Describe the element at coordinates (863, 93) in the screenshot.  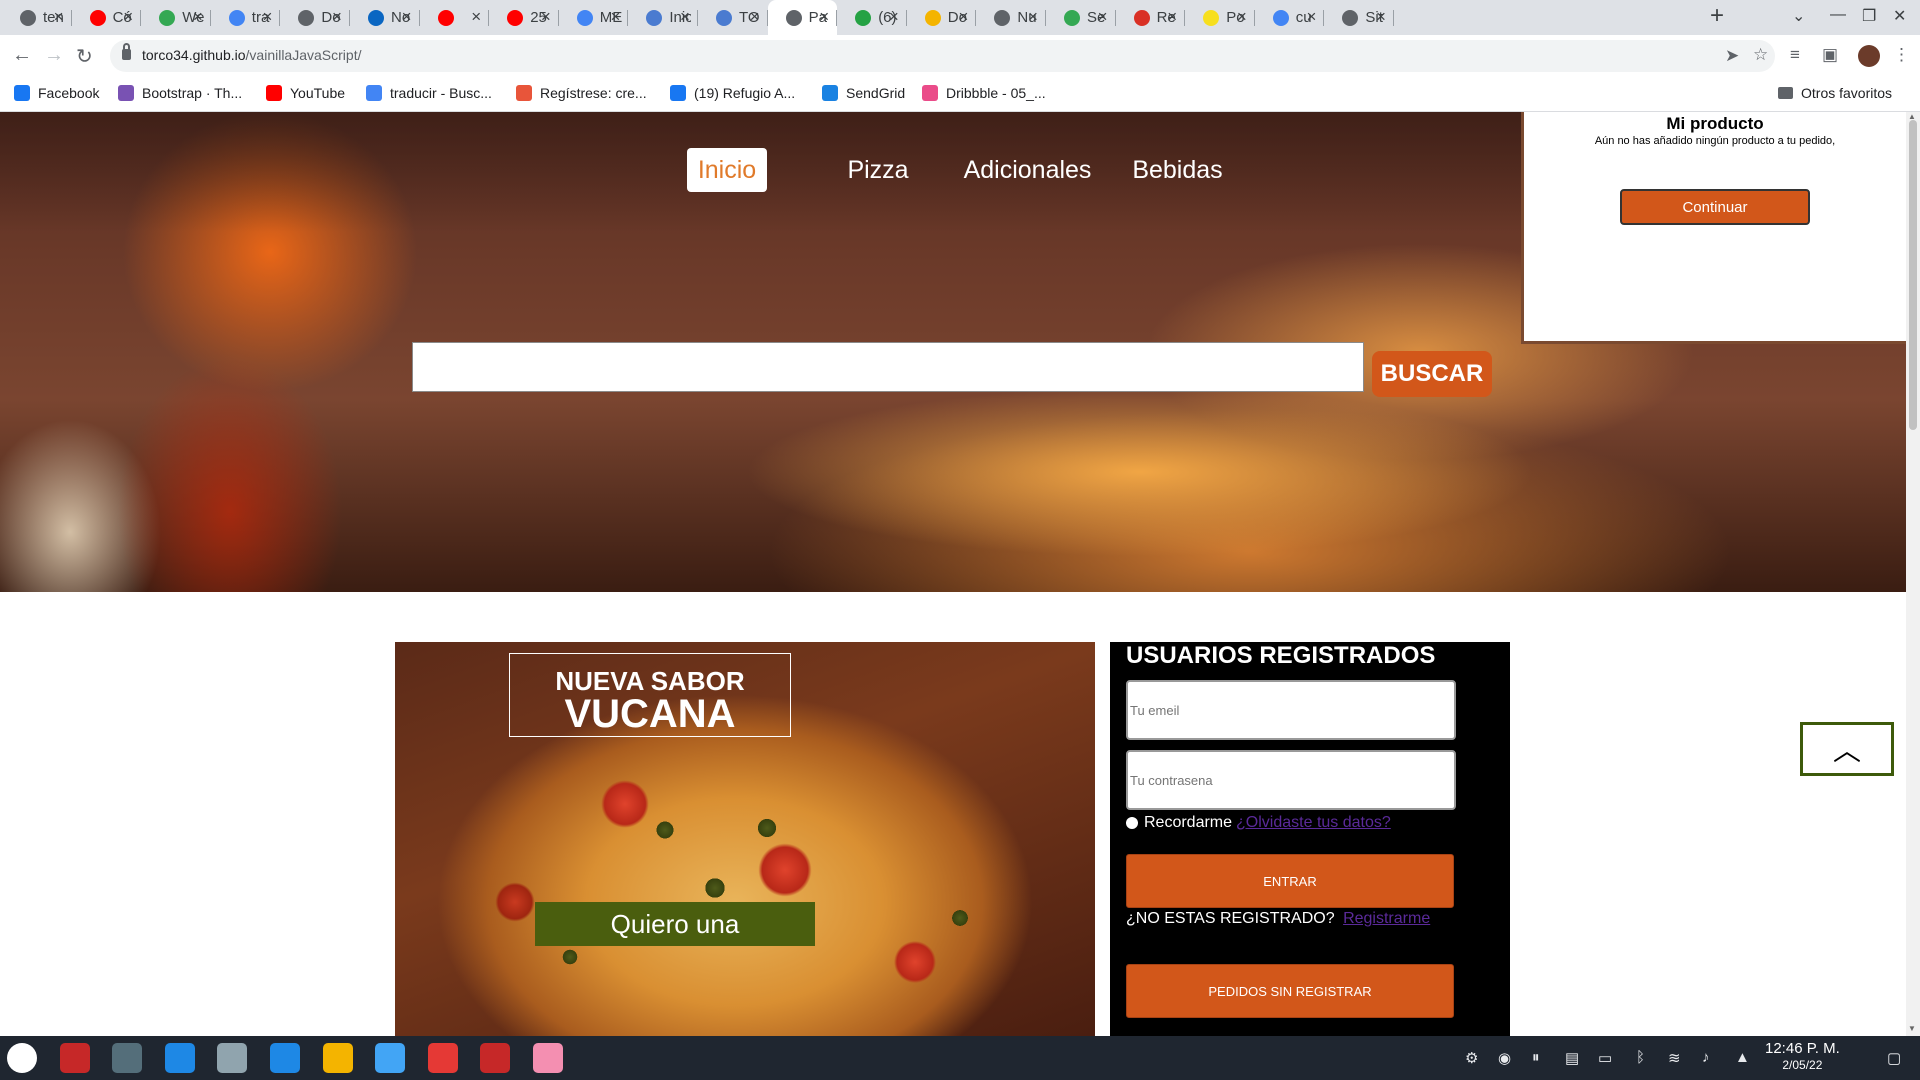
I see `bookmark-item: SendGrid` at that location.